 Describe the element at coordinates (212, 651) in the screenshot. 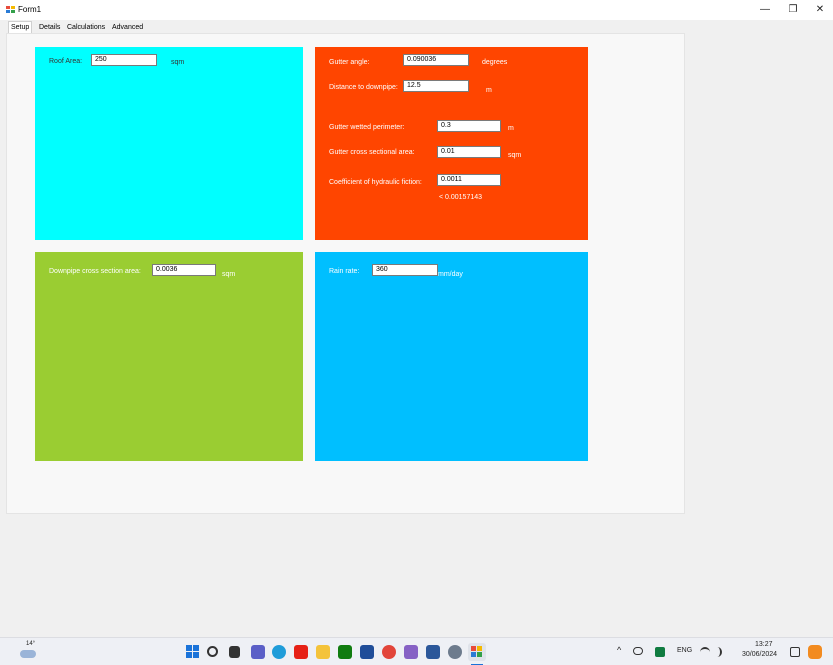

I see `search-icon` at that location.